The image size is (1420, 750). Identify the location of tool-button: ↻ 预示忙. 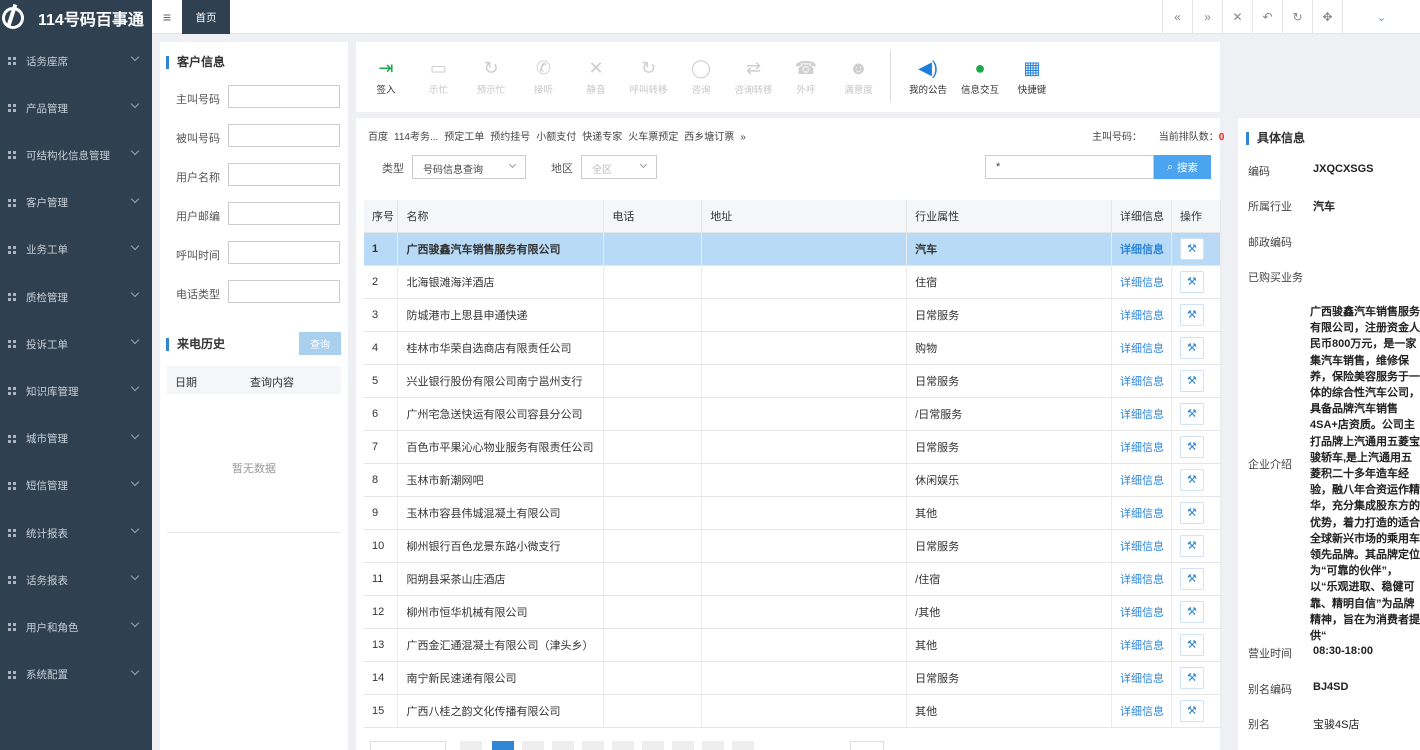
(491, 76).